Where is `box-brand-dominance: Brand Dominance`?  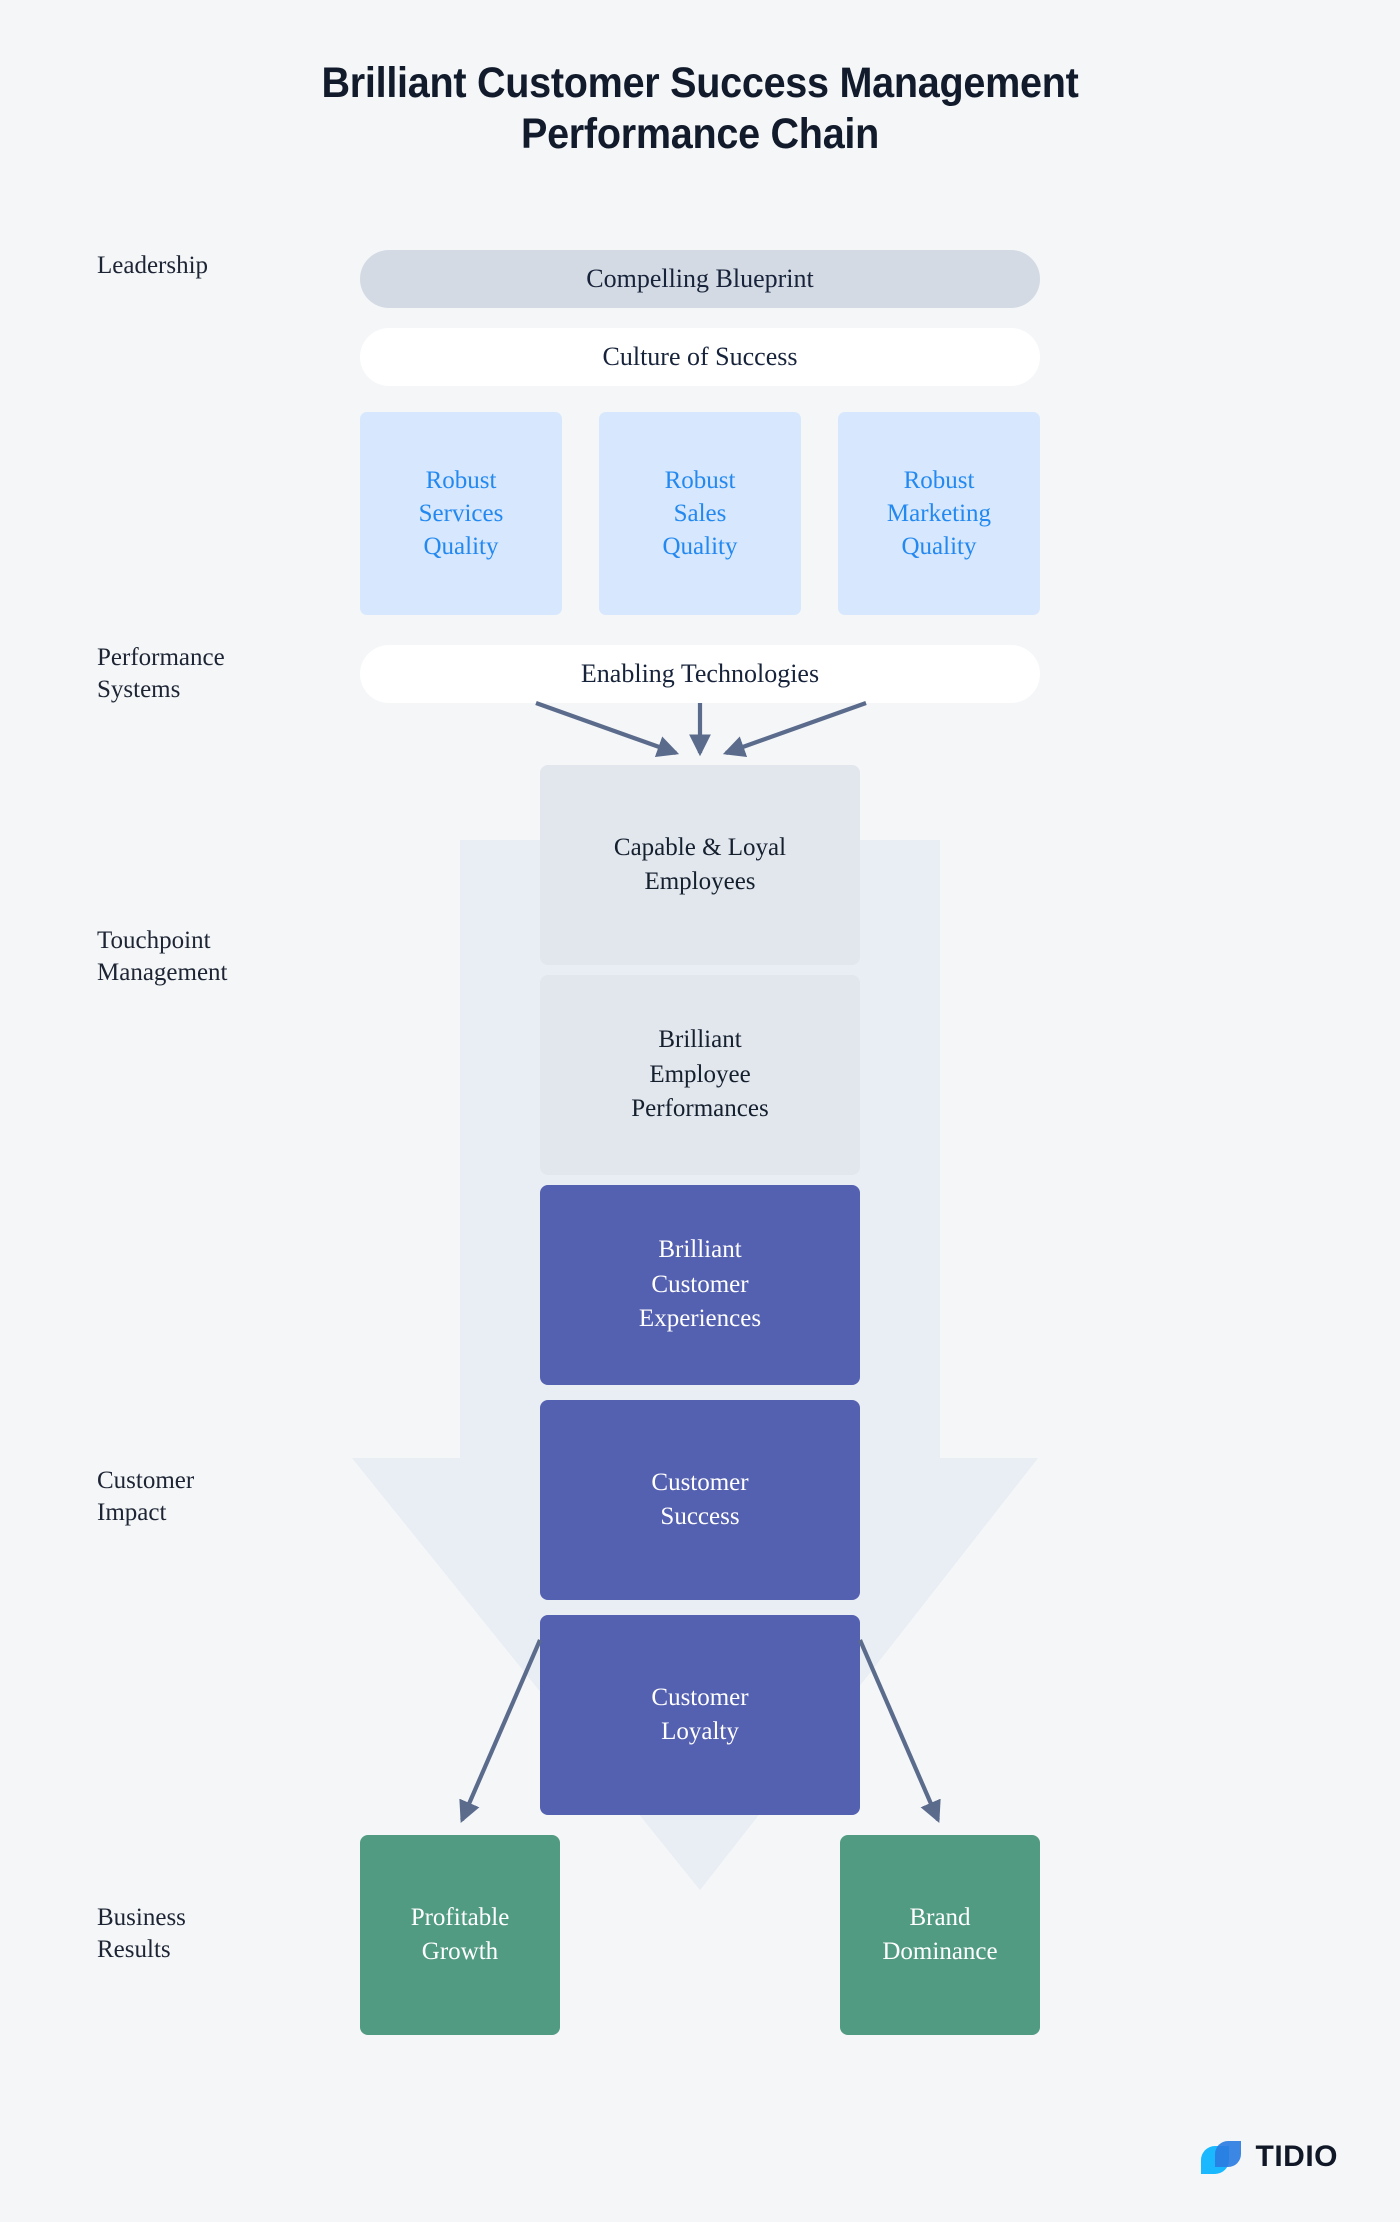
box-brand-dominance: Brand Dominance is located at coordinates (940, 1935).